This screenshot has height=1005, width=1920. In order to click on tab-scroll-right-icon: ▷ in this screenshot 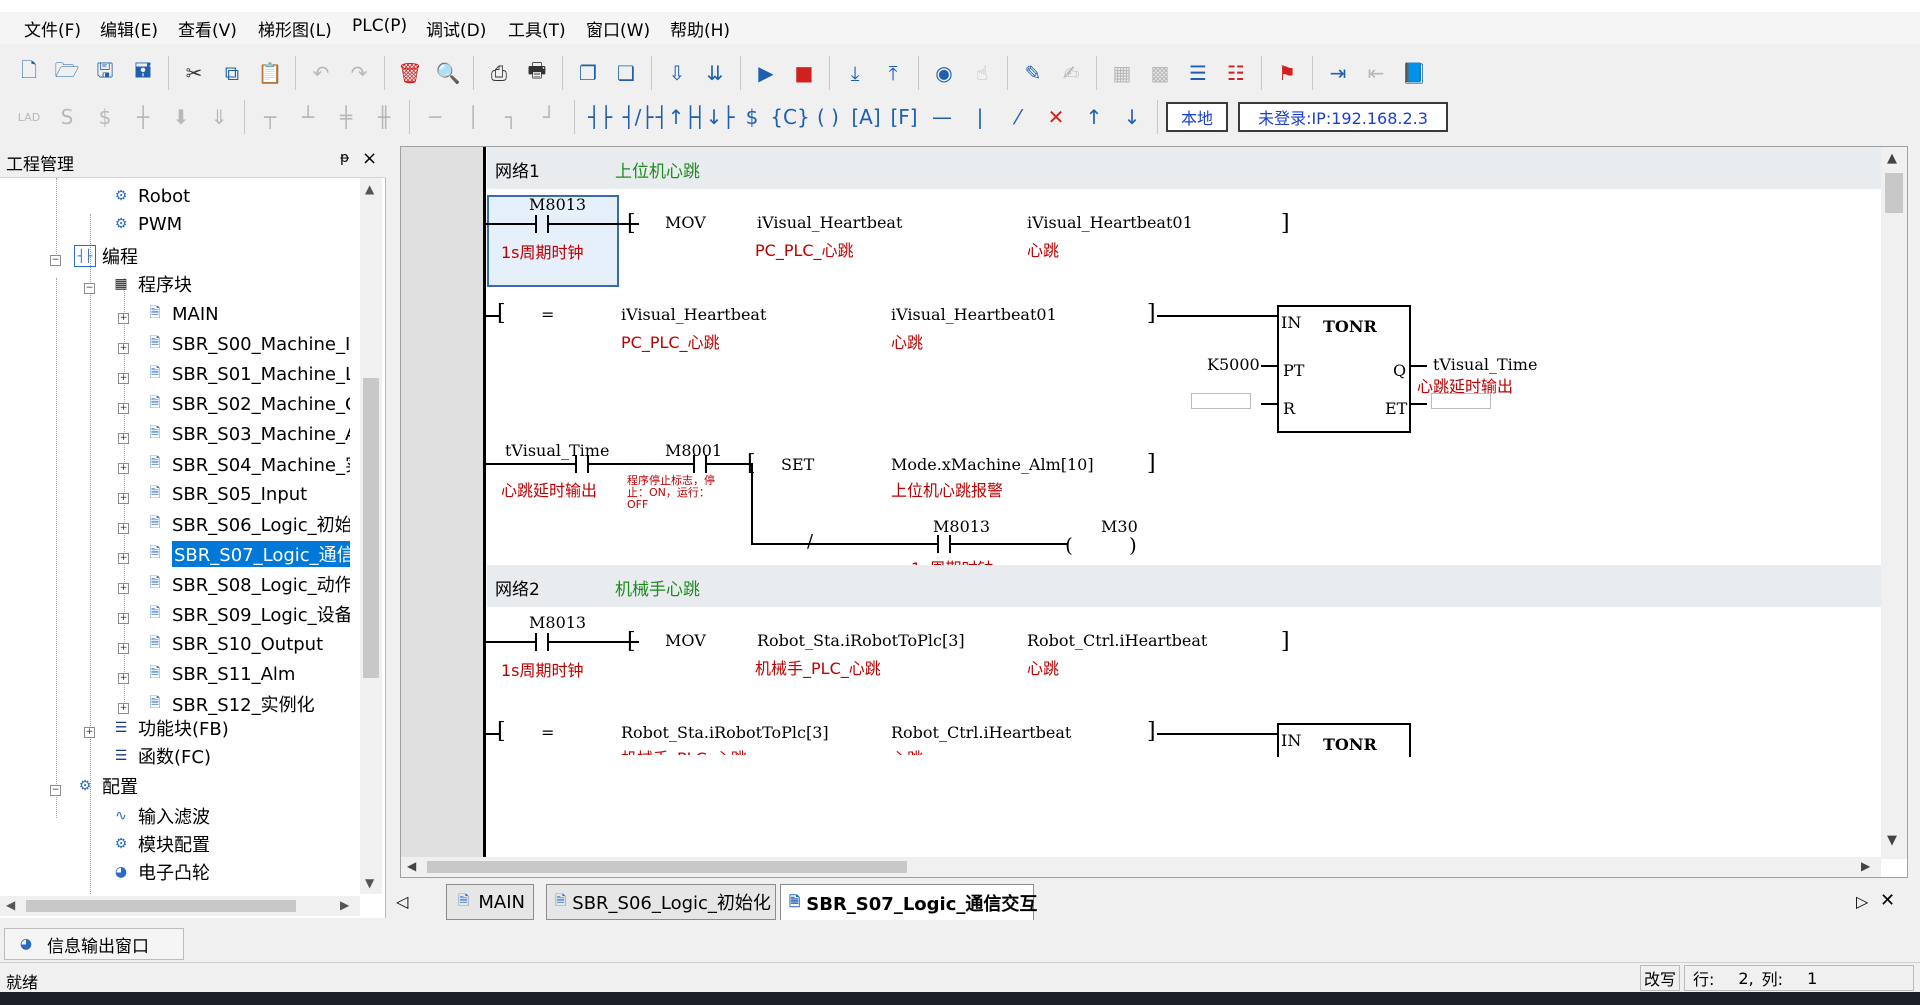, I will do `click(1862, 901)`.